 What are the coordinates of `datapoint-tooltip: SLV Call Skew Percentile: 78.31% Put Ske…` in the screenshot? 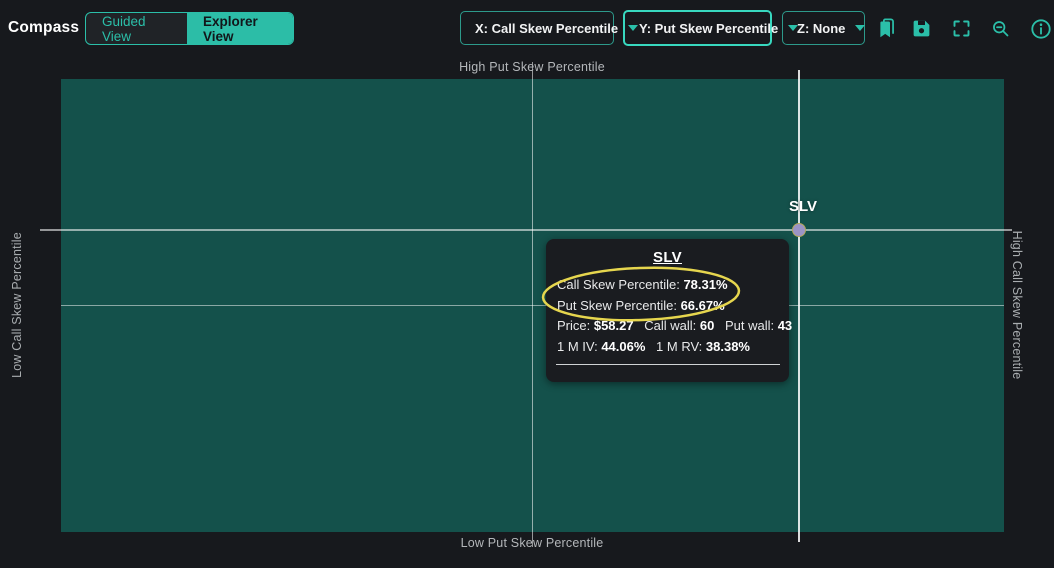 It's located at (669, 310).